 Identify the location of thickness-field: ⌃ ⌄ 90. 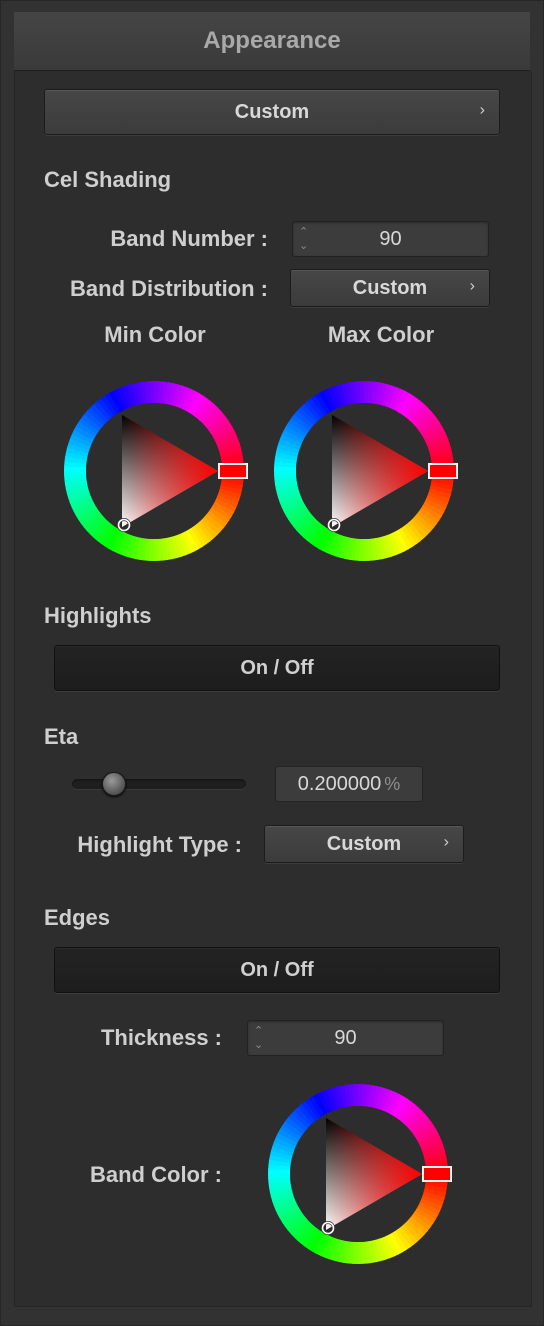
(345, 1038).